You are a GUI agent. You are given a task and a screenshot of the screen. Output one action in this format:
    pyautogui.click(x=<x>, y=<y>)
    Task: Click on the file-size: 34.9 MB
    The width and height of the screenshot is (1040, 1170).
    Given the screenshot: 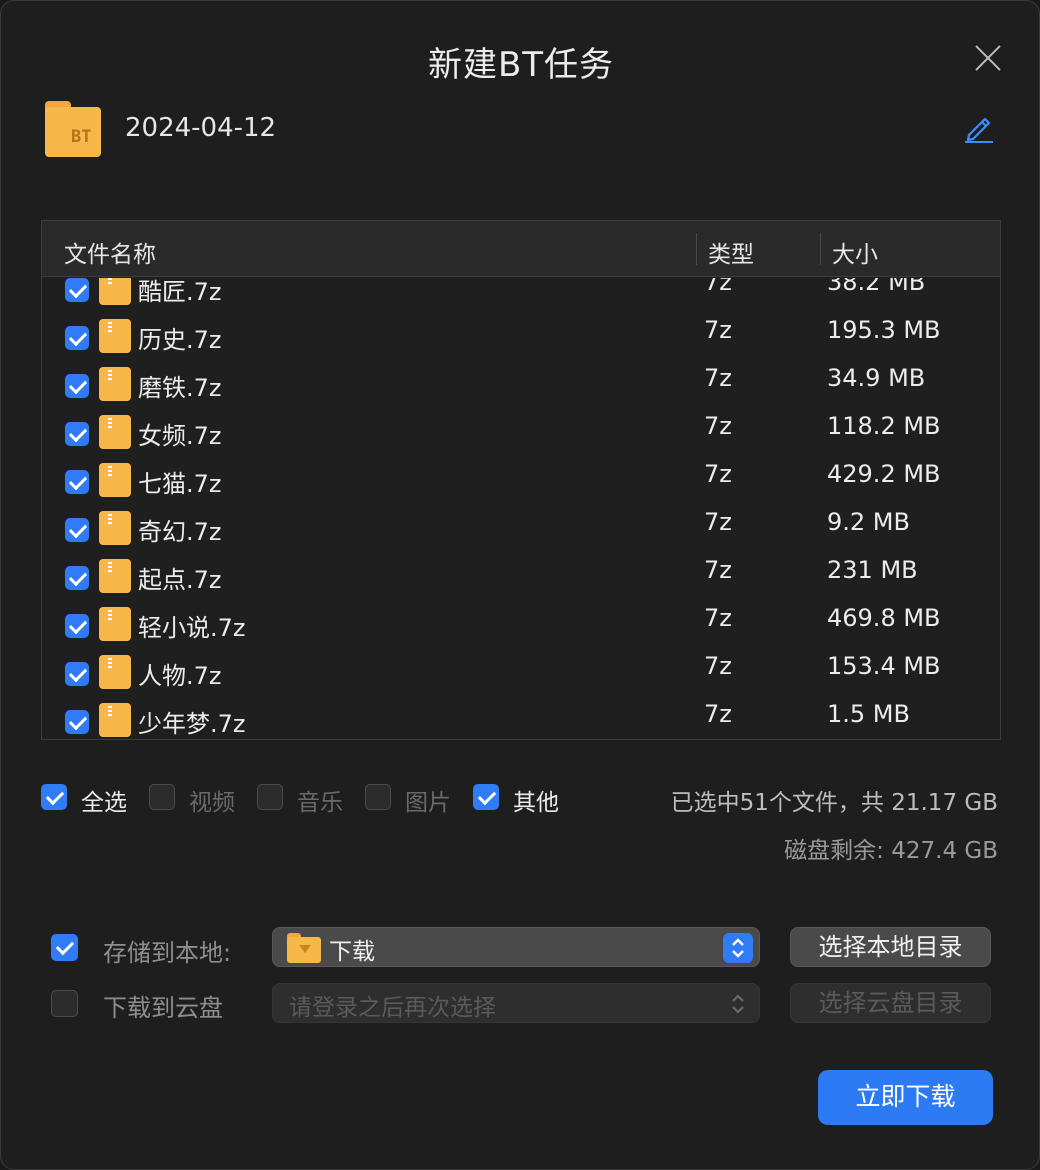 What is the action you would take?
    pyautogui.click(x=876, y=378)
    